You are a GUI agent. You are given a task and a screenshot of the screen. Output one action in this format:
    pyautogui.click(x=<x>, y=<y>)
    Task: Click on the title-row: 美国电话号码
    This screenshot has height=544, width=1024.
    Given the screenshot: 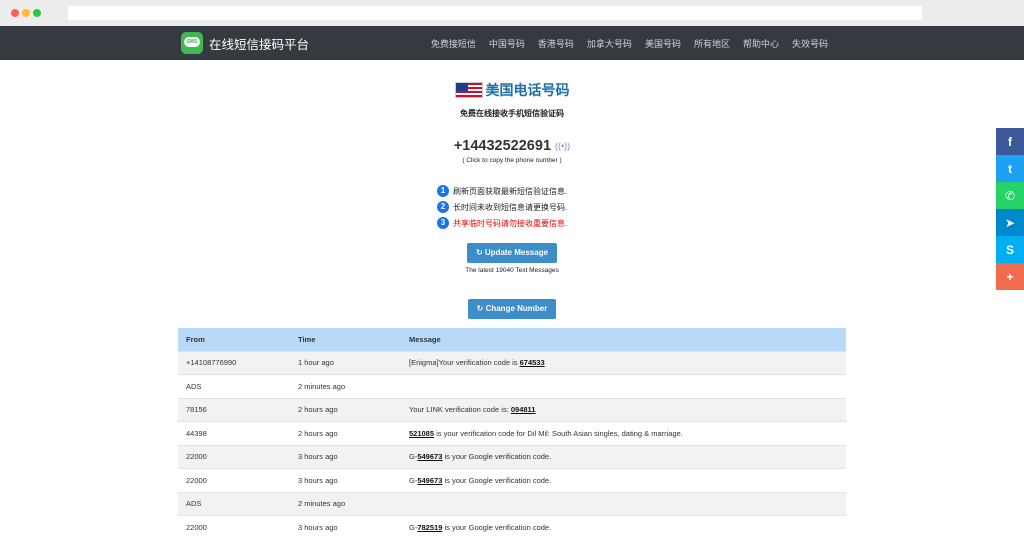 What is the action you would take?
    pyautogui.click(x=512, y=90)
    